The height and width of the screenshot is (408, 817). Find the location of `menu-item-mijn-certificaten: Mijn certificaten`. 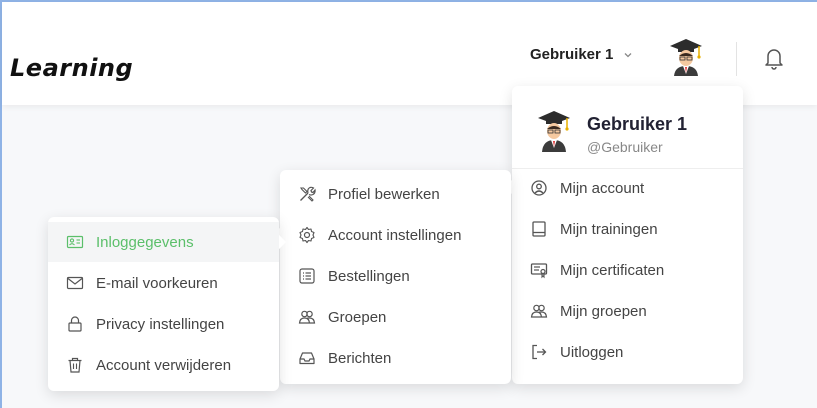

menu-item-mijn-certificaten: Mijn certificaten is located at coordinates (627, 270).